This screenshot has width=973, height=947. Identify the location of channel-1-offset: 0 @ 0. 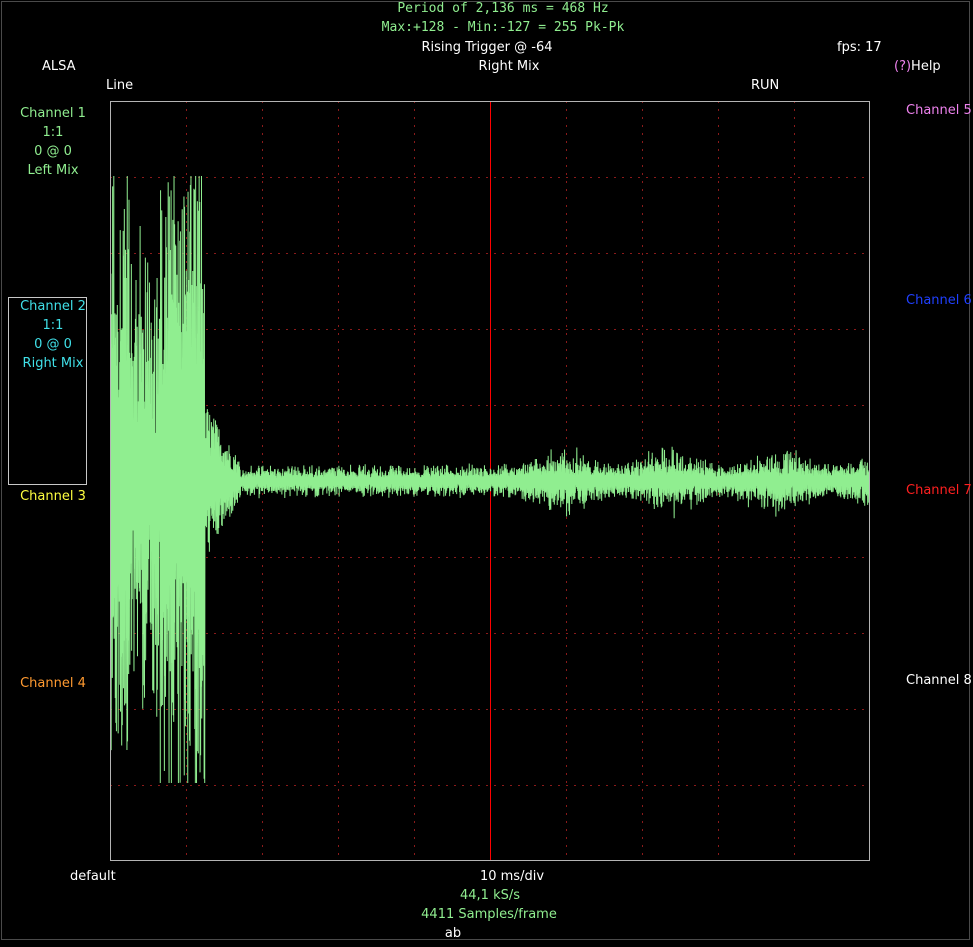
(53, 151).